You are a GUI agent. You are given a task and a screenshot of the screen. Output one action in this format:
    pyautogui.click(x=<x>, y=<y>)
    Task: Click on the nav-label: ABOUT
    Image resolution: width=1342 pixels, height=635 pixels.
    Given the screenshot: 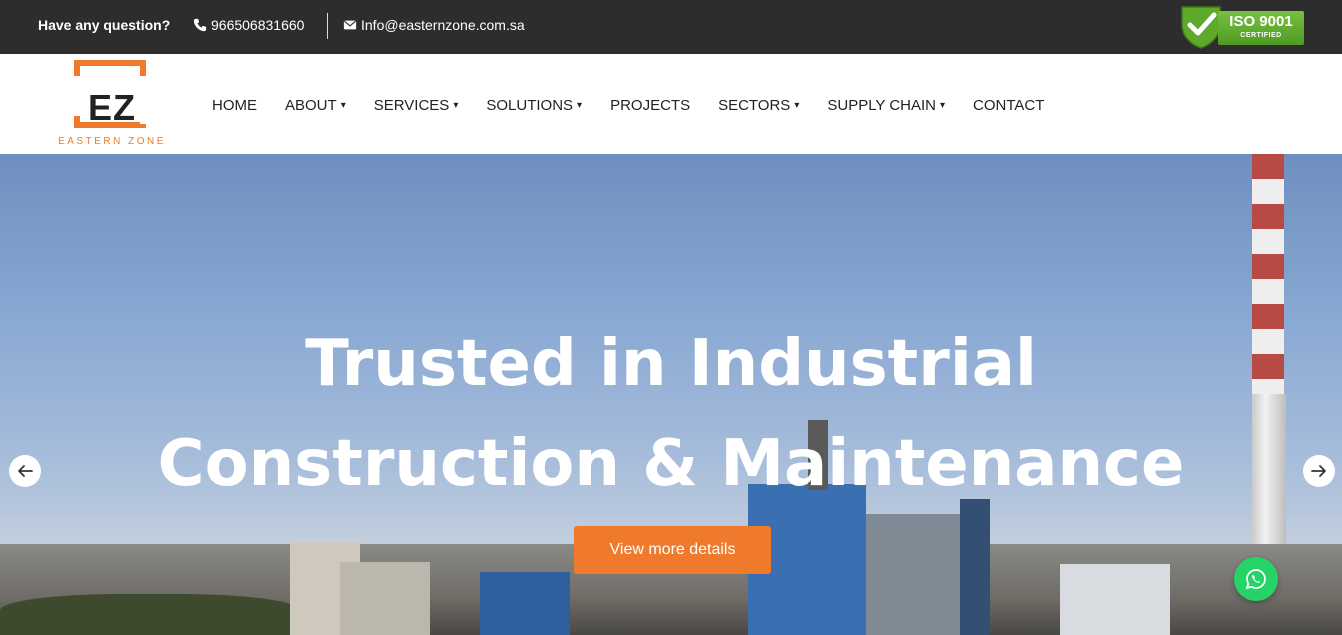 What is the action you would take?
    pyautogui.click(x=311, y=105)
    